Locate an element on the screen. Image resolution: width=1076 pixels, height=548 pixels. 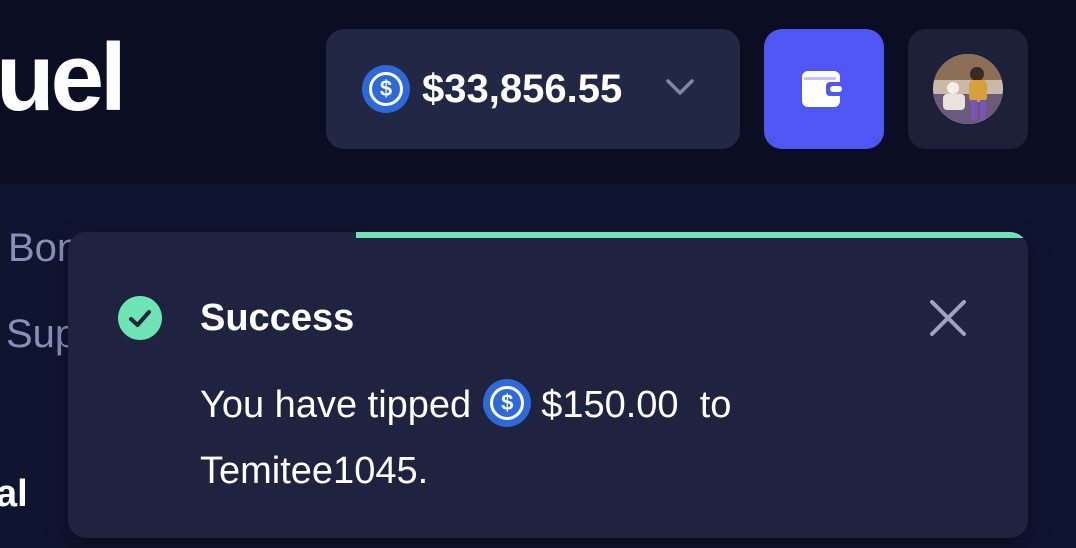
profile-button is located at coordinates (968, 89).